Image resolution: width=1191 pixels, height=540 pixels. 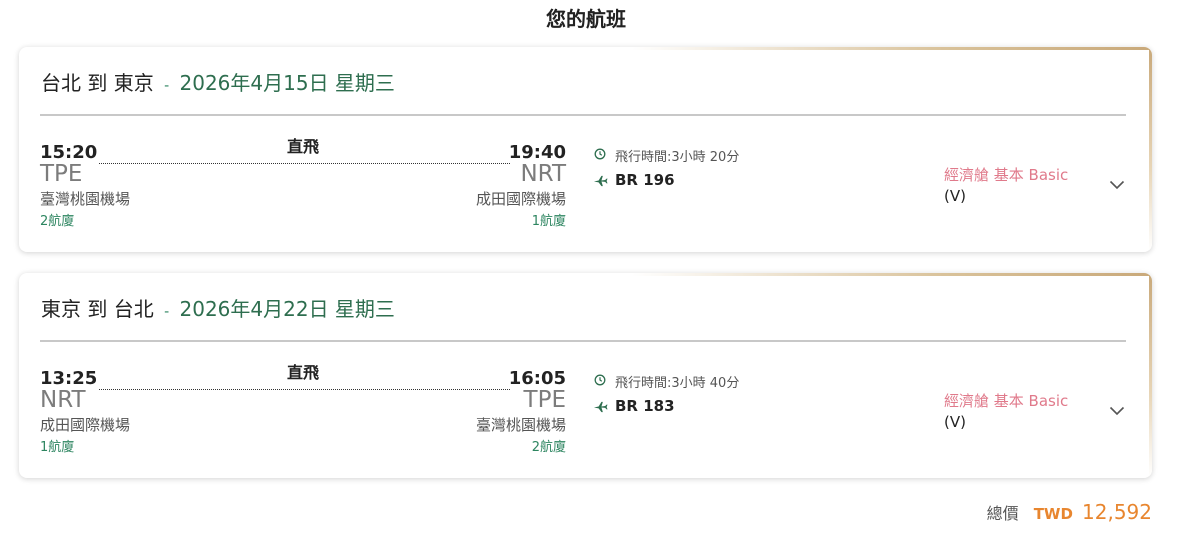 I want to click on arrival-code: NRT, so click(x=543, y=174).